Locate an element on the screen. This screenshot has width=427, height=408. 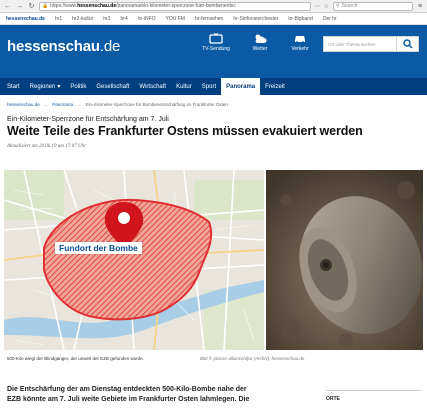
nav-item-freizeit: Freizeit is located at coordinates (275, 86).